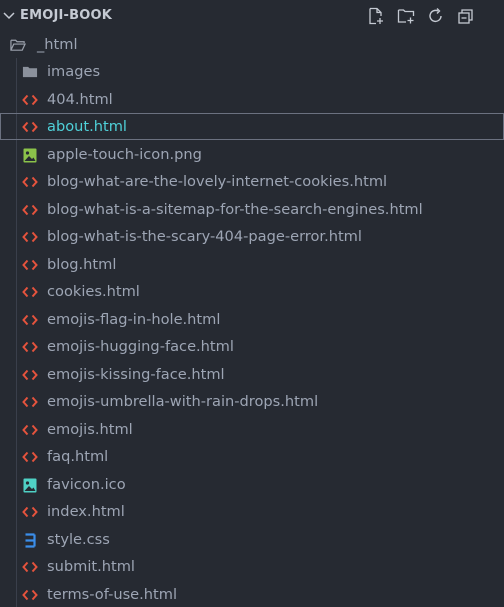 Image resolution: width=504 pixels, height=607 pixels. What do you see at coordinates (252, 374) in the screenshot?
I see `tree-file-item: emojis-kissing-face.html` at bounding box center [252, 374].